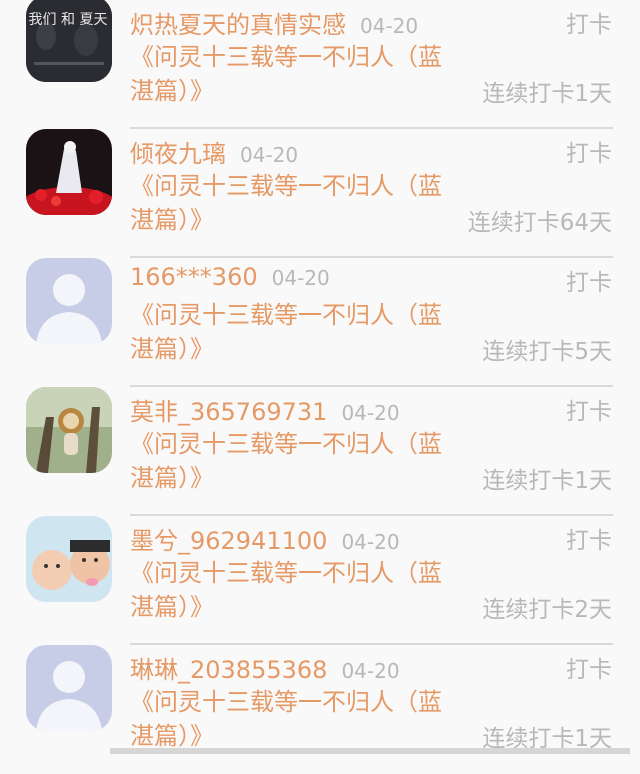  I want to click on streak-label: 连续打卡5天, so click(547, 352).